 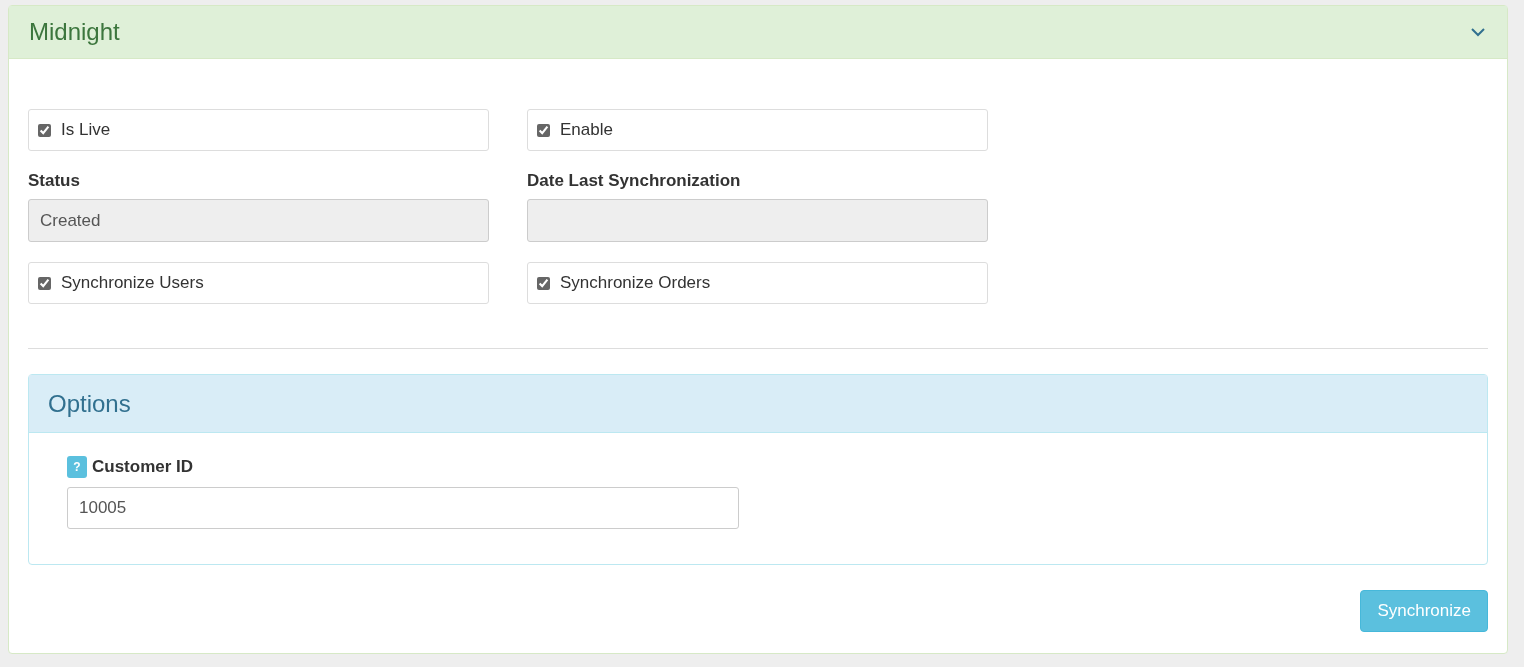 I want to click on field-label: Date Last Synchronization, so click(x=634, y=181).